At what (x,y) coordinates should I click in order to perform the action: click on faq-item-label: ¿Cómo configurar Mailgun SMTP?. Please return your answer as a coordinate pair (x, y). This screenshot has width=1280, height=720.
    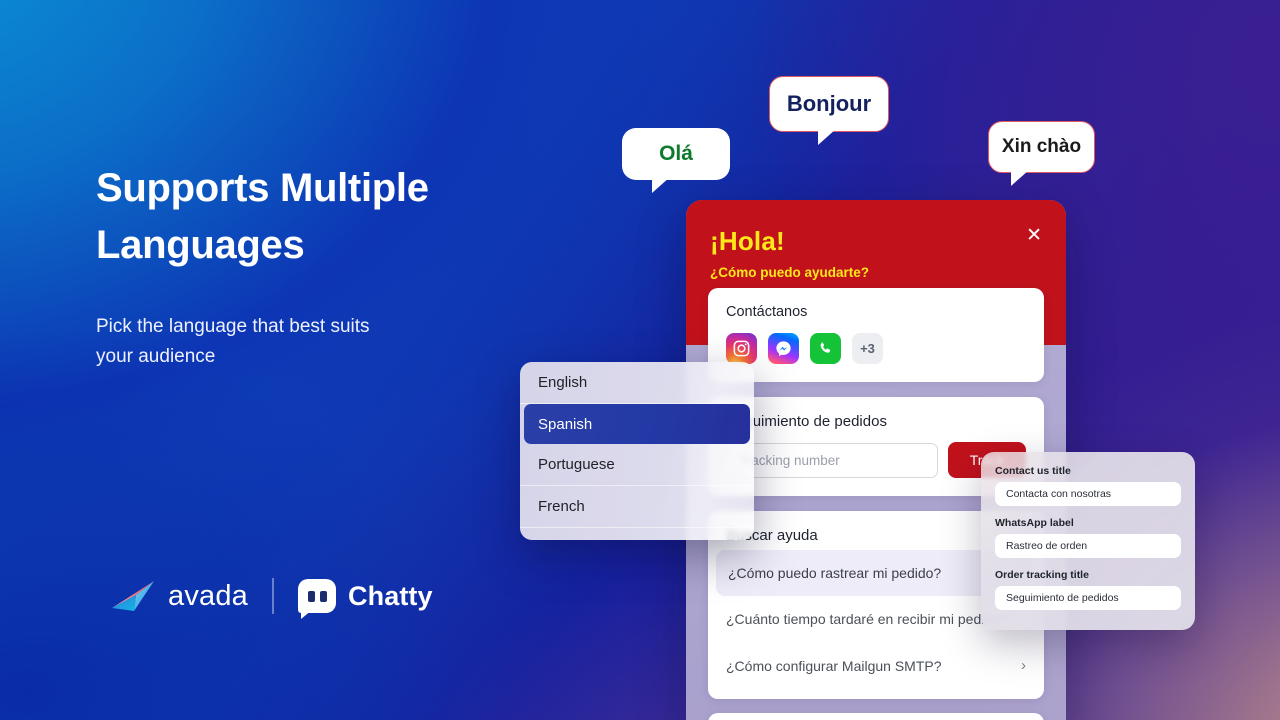
    Looking at the image, I should click on (834, 665).